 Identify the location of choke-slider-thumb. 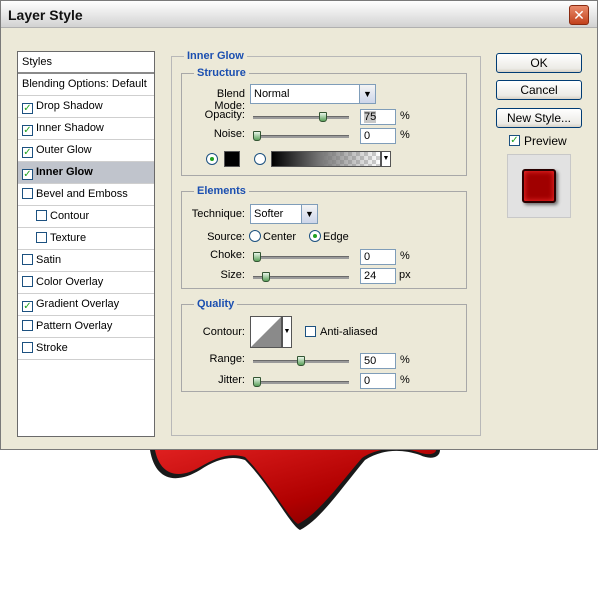
(257, 257).